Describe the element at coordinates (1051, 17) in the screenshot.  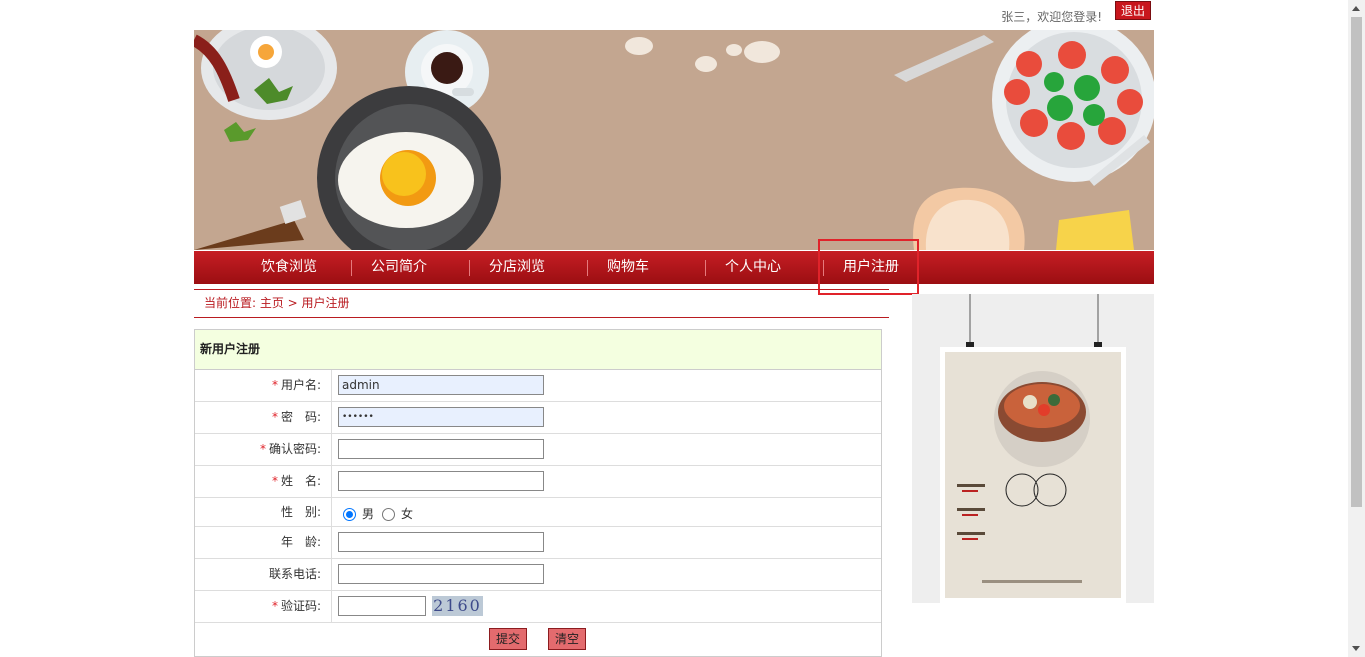
I see `welcome-text: 张三，欢迎您登录!` at that location.